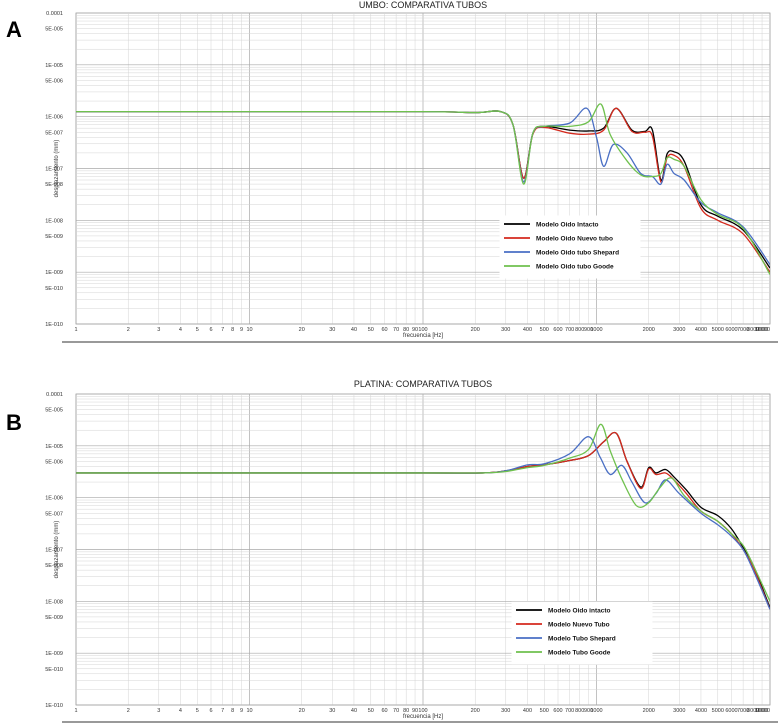 The image size is (780, 724). I want to click on legend-entry: Modelo Nuevo Tubo, so click(579, 624).